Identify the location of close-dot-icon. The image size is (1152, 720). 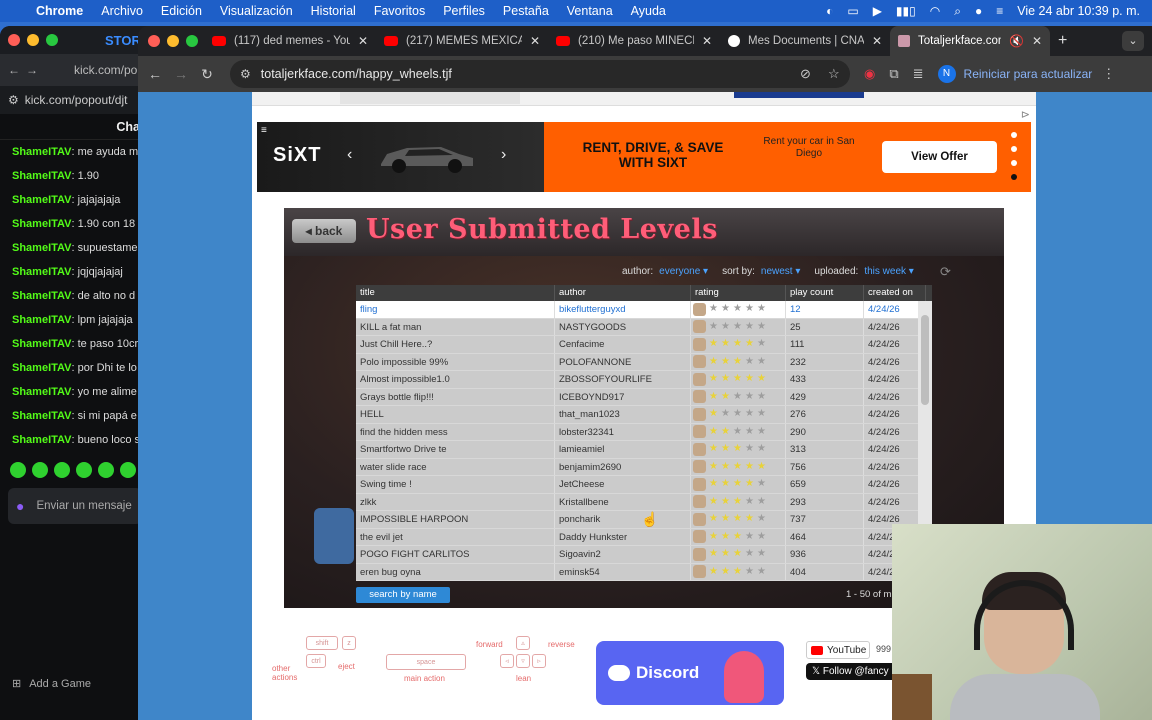
(14, 40).